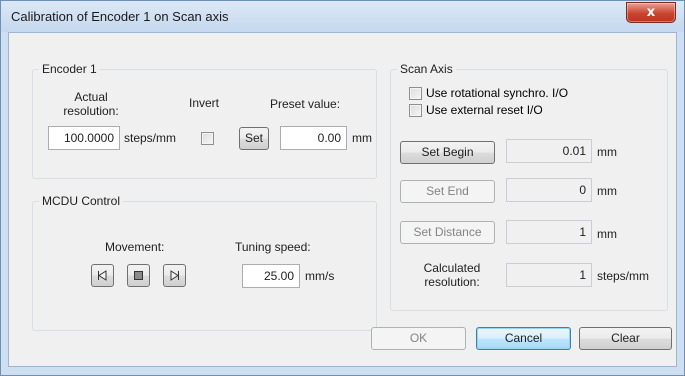 The width and height of the screenshot is (685, 376). Describe the element at coordinates (362, 138) in the screenshot. I see `preset-value-unit: mm` at that location.